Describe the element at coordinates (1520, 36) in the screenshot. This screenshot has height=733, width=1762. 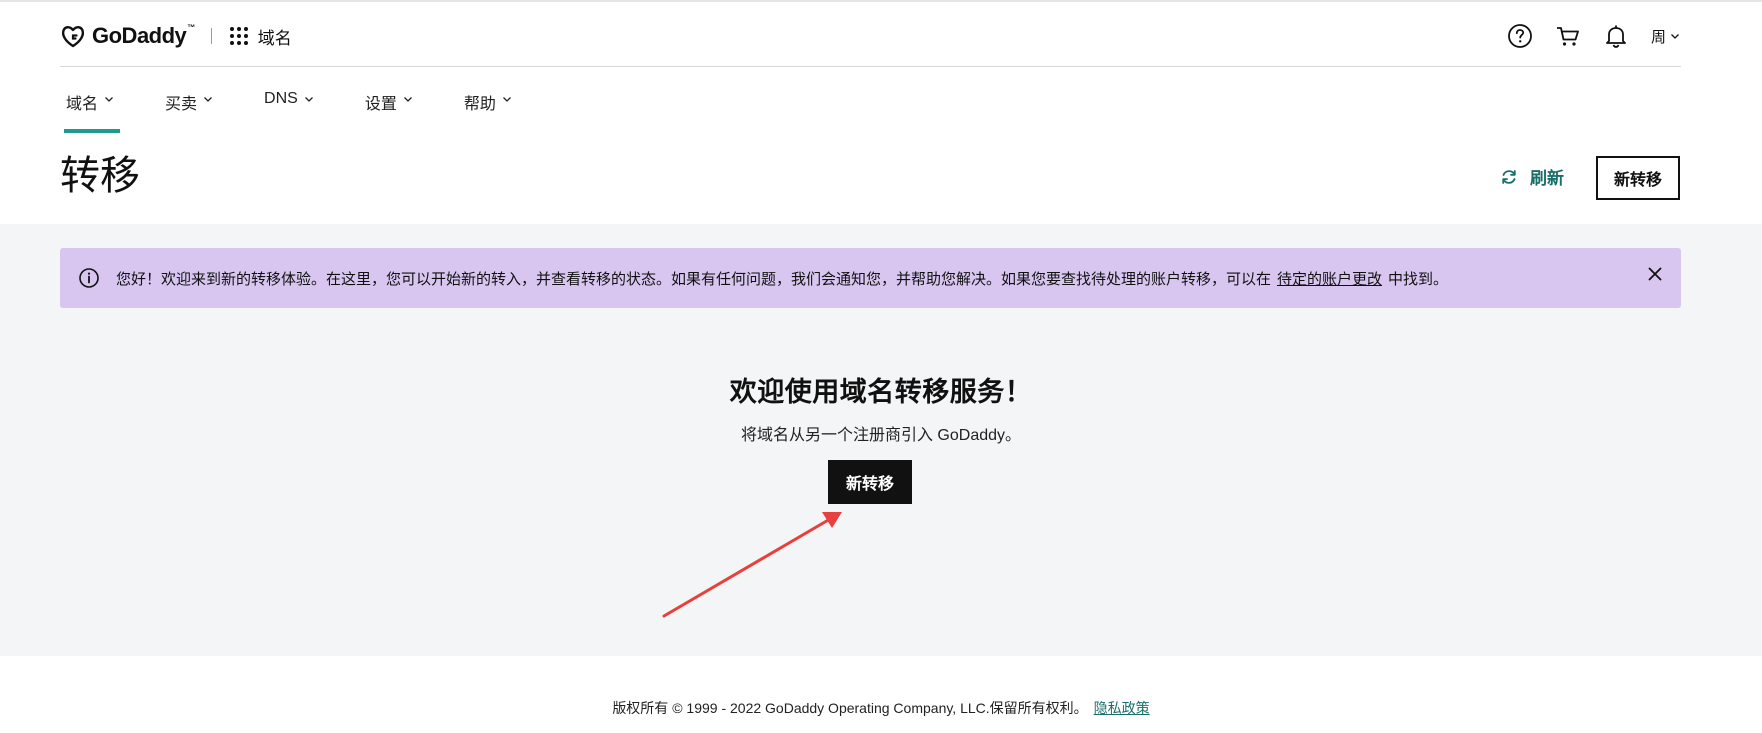
I see `help-icon` at that location.